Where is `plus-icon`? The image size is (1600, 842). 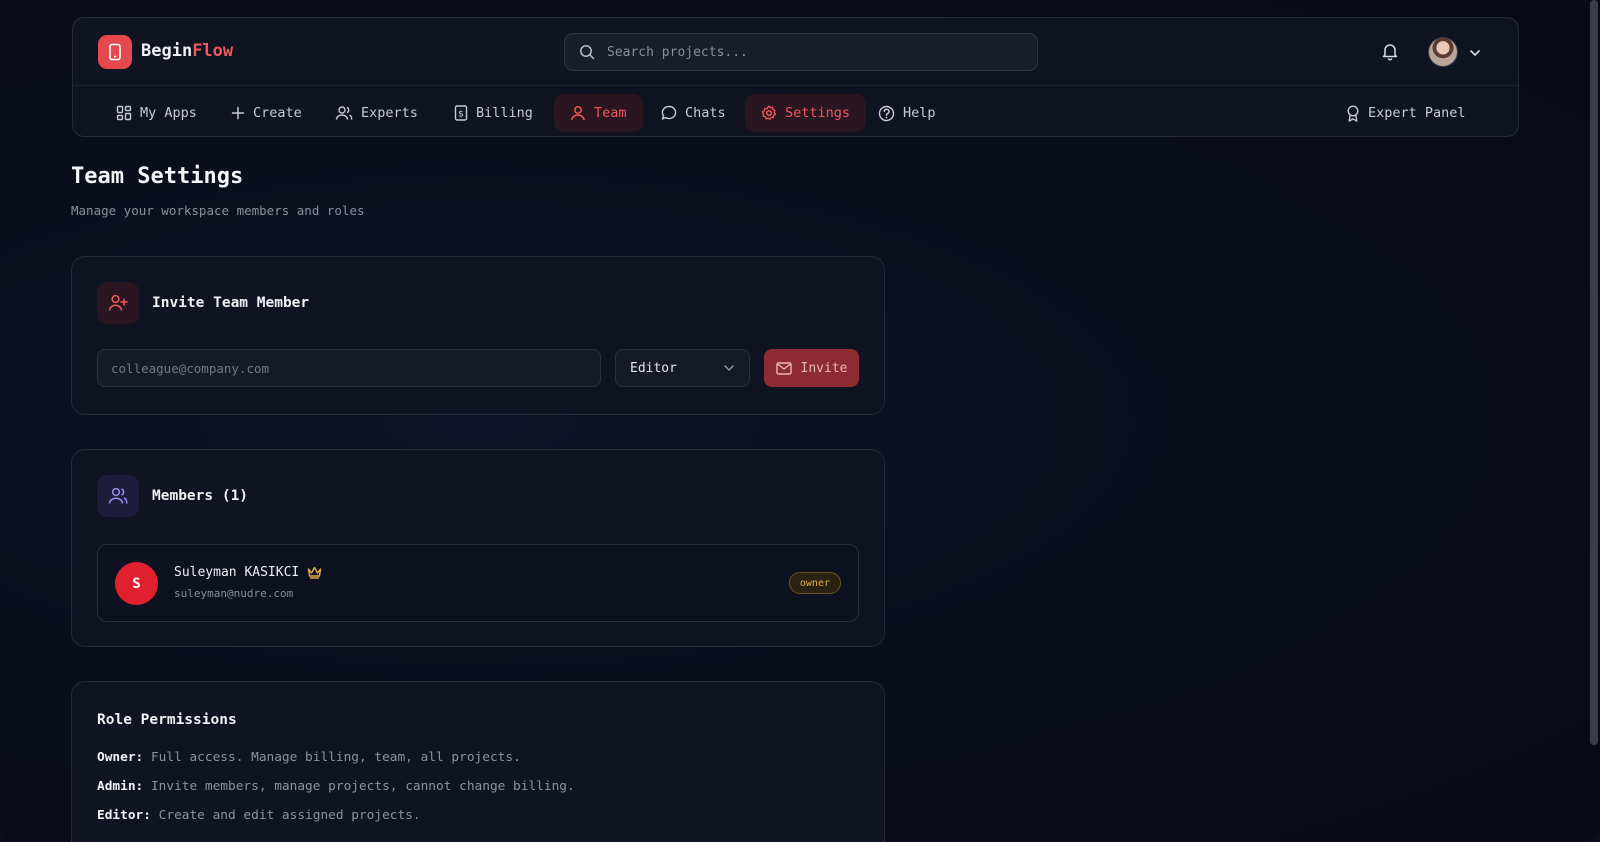 plus-icon is located at coordinates (238, 113).